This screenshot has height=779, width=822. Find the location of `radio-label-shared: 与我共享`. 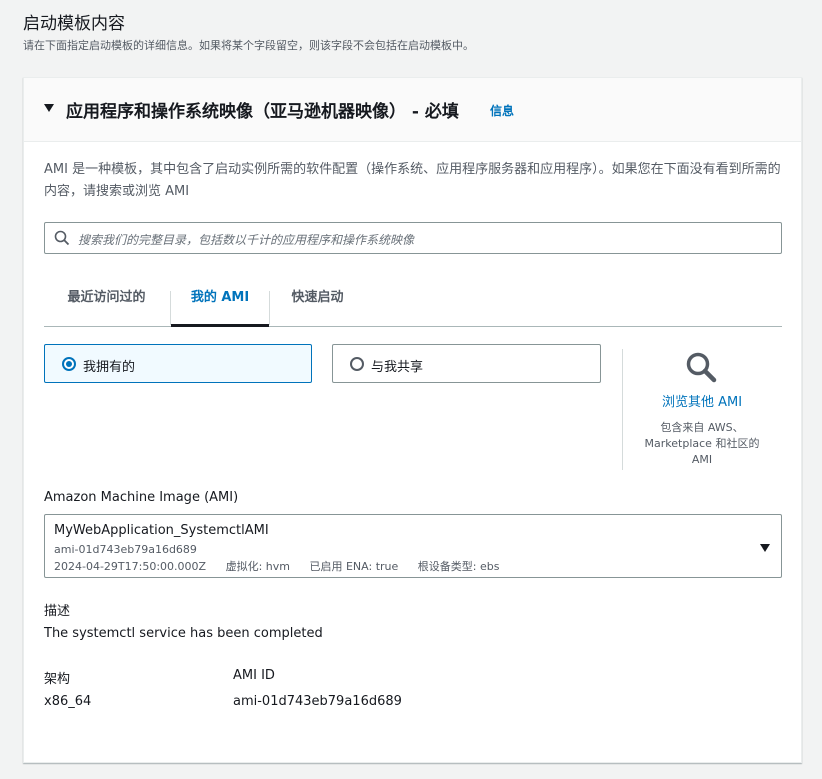

radio-label-shared: 与我共享 is located at coordinates (397, 367).